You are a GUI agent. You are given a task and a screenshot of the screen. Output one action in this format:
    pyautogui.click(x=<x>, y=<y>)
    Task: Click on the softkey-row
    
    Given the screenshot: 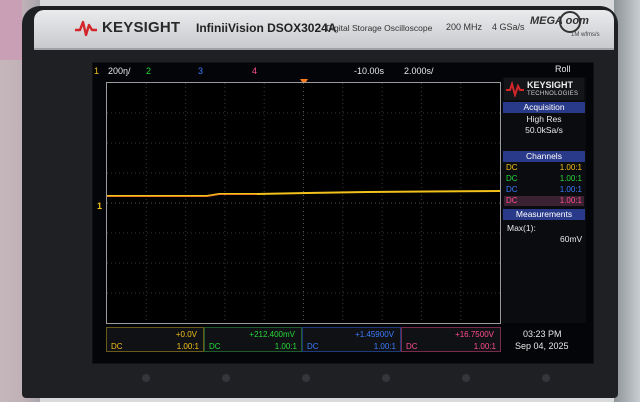 What is the action you would take?
    pyautogui.click(x=342, y=376)
    